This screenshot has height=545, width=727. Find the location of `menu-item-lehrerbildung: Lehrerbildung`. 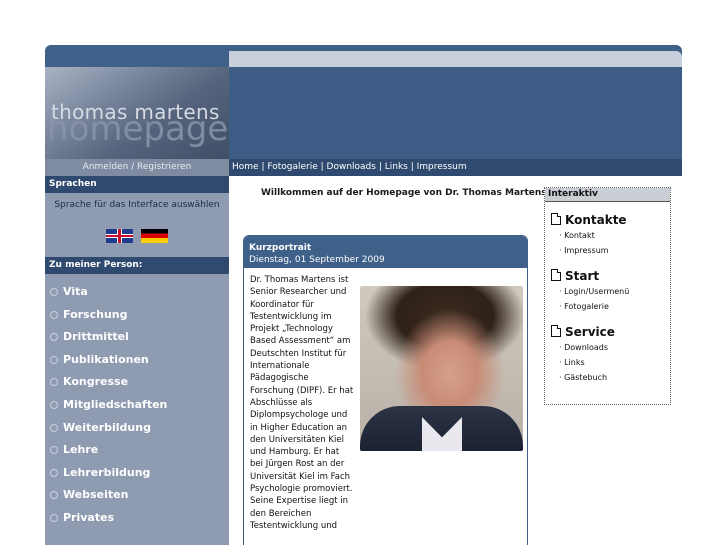

menu-item-lehrerbildung: Lehrerbildung is located at coordinates (137, 473).